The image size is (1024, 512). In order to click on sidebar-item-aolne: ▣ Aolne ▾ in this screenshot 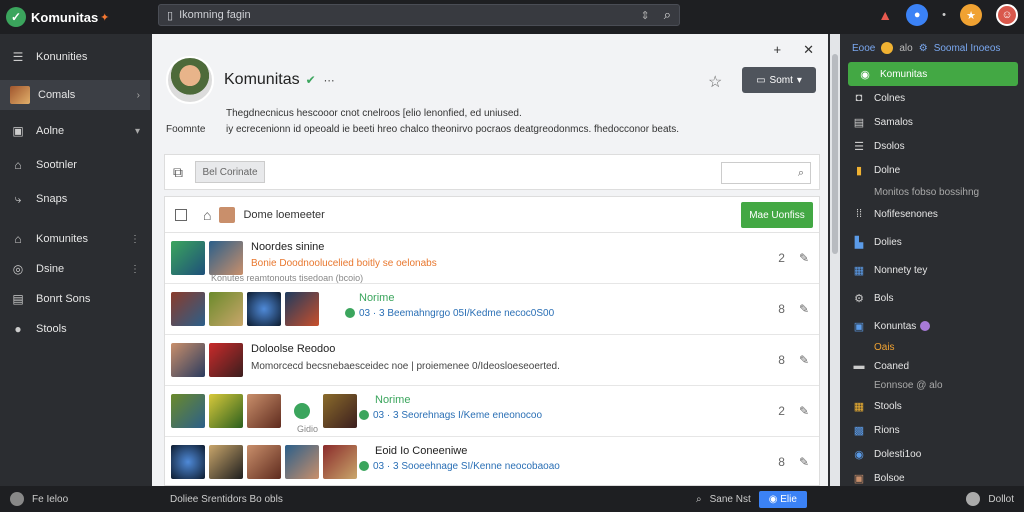, I will do `click(75, 131)`.